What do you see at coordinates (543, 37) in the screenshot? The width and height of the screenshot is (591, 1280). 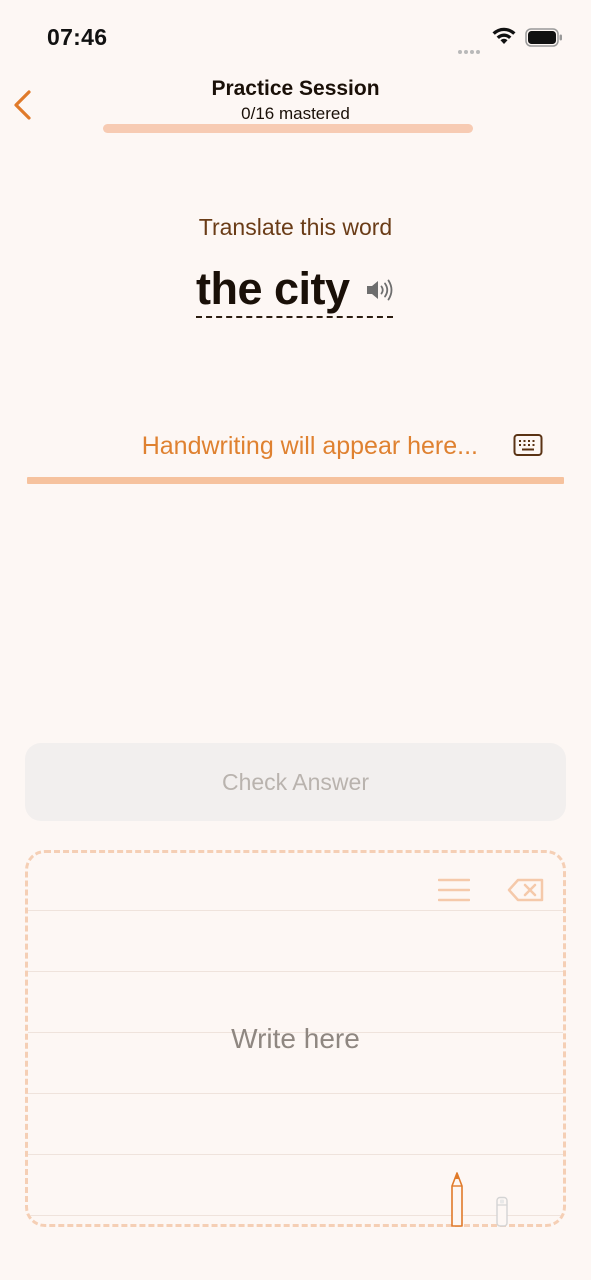 I see `battery-icon` at bounding box center [543, 37].